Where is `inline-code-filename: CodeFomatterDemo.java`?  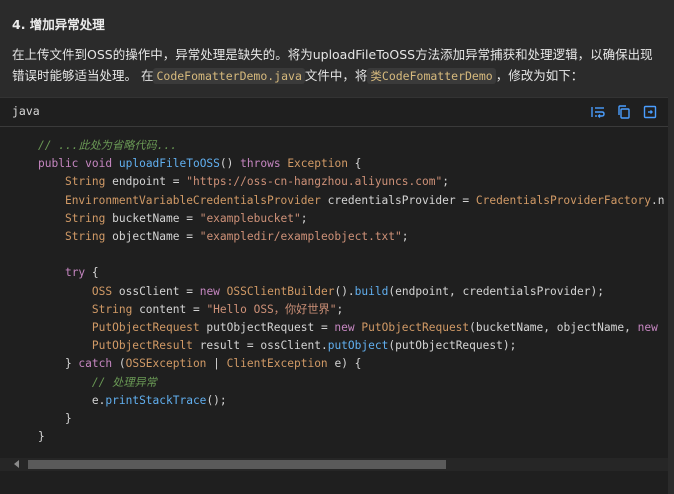 inline-code-filename: CodeFomatterDemo.java is located at coordinates (229, 76).